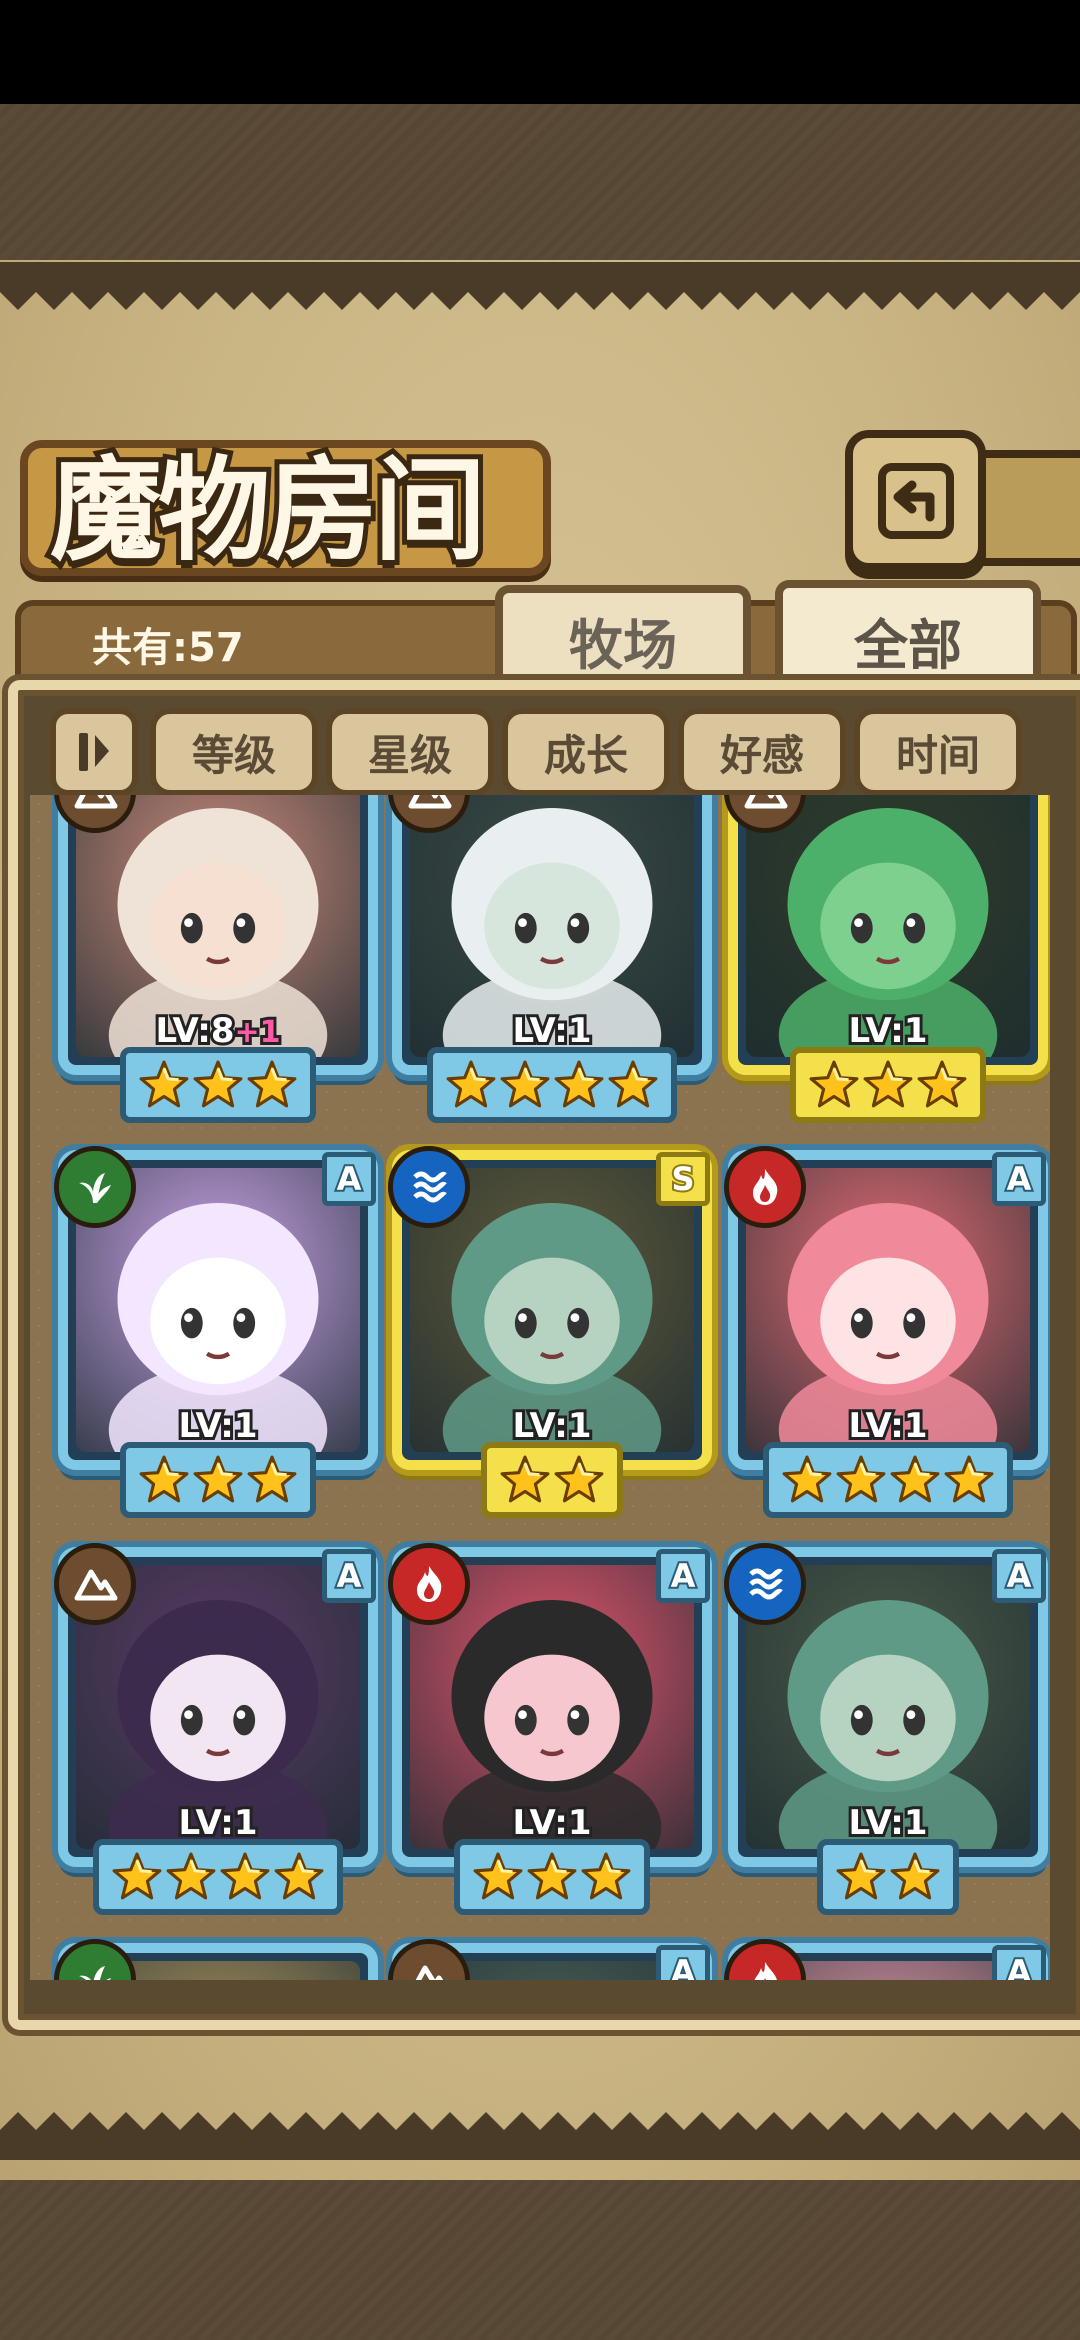 The width and height of the screenshot is (1080, 2340). I want to click on filter-level-button: 等级, so click(234, 752).